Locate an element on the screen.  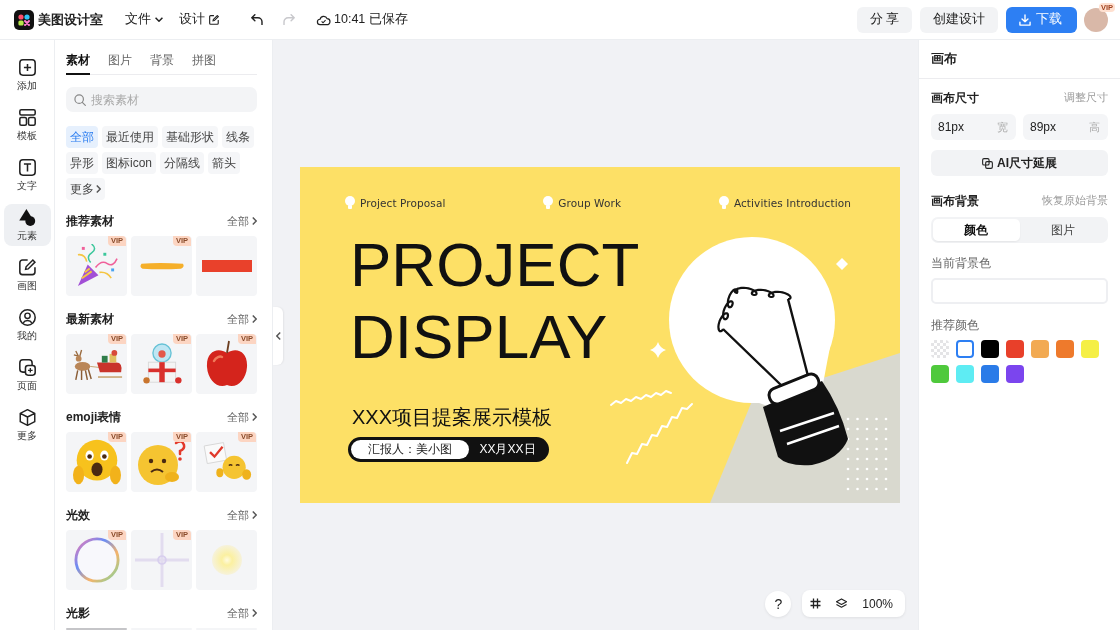
user-icon is located at coordinates (27, 317).